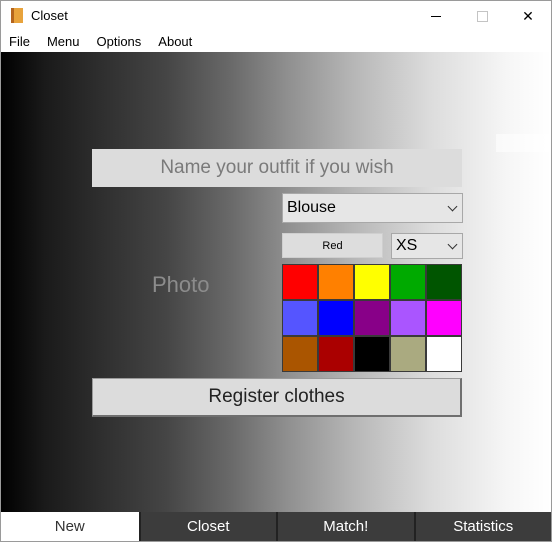 The height and width of the screenshot is (542, 552). What do you see at coordinates (372, 208) in the screenshot?
I see `clothing-type-select: Blouse` at bounding box center [372, 208].